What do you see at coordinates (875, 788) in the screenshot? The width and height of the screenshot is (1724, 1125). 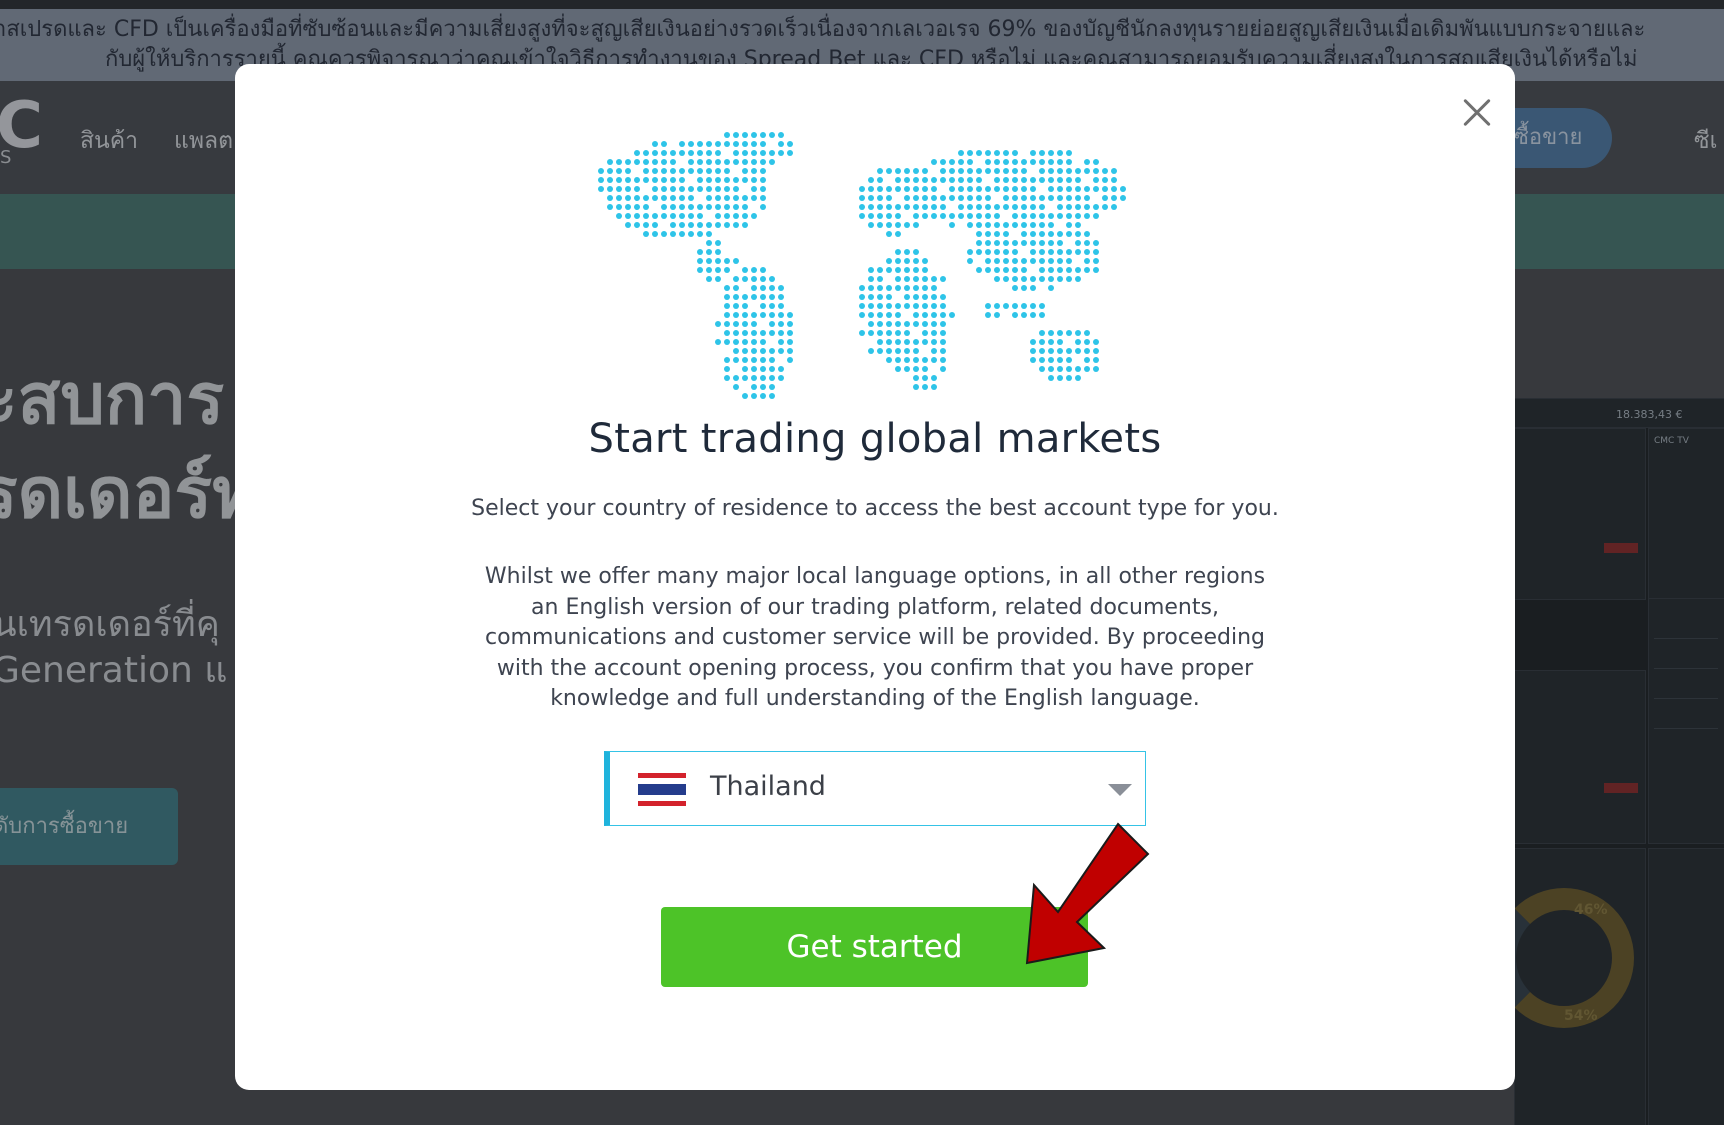 I see `country-select: Thailand` at bounding box center [875, 788].